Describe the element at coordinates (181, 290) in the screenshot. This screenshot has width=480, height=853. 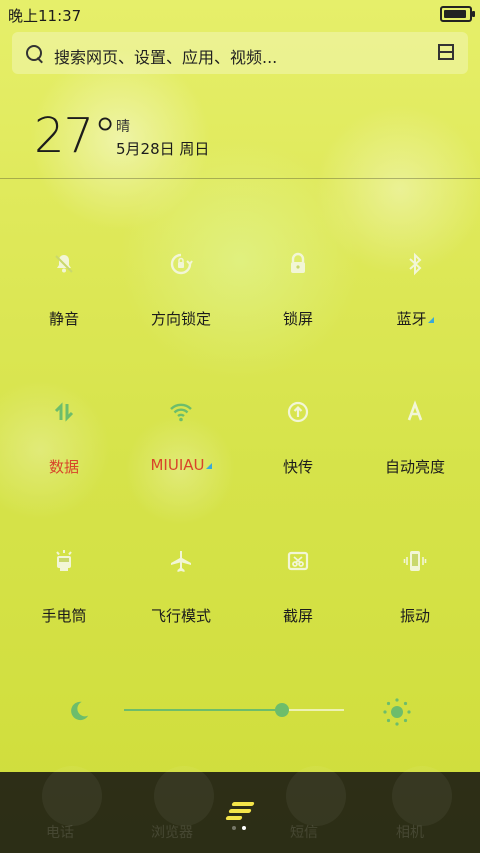
I see `toggle-rotation-lock: 方向锁定` at that location.